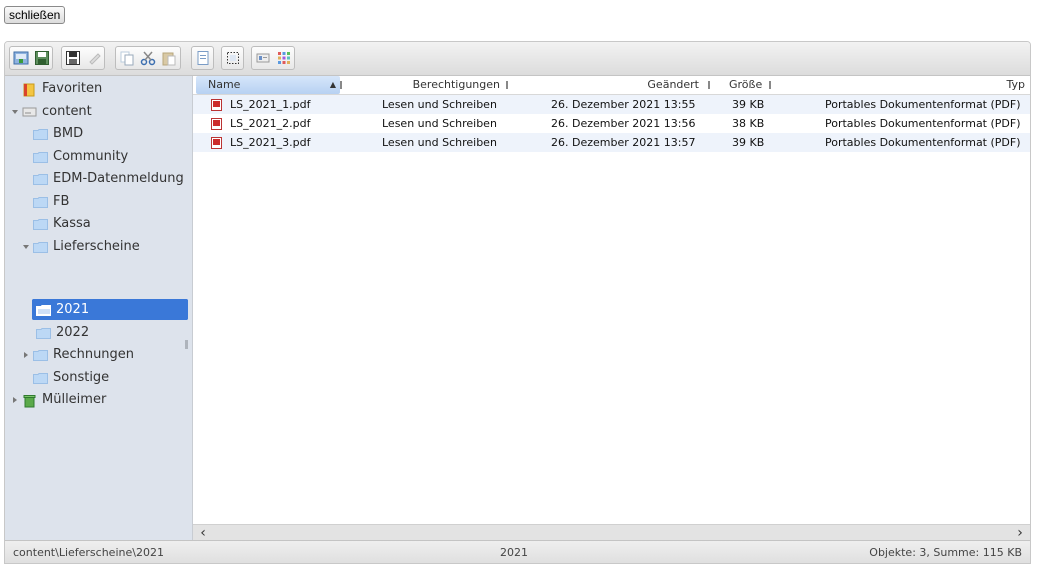 Image resolution: width=1040 pixels, height=570 pixels. What do you see at coordinates (517, 59) in the screenshot?
I see `toolbar` at bounding box center [517, 59].